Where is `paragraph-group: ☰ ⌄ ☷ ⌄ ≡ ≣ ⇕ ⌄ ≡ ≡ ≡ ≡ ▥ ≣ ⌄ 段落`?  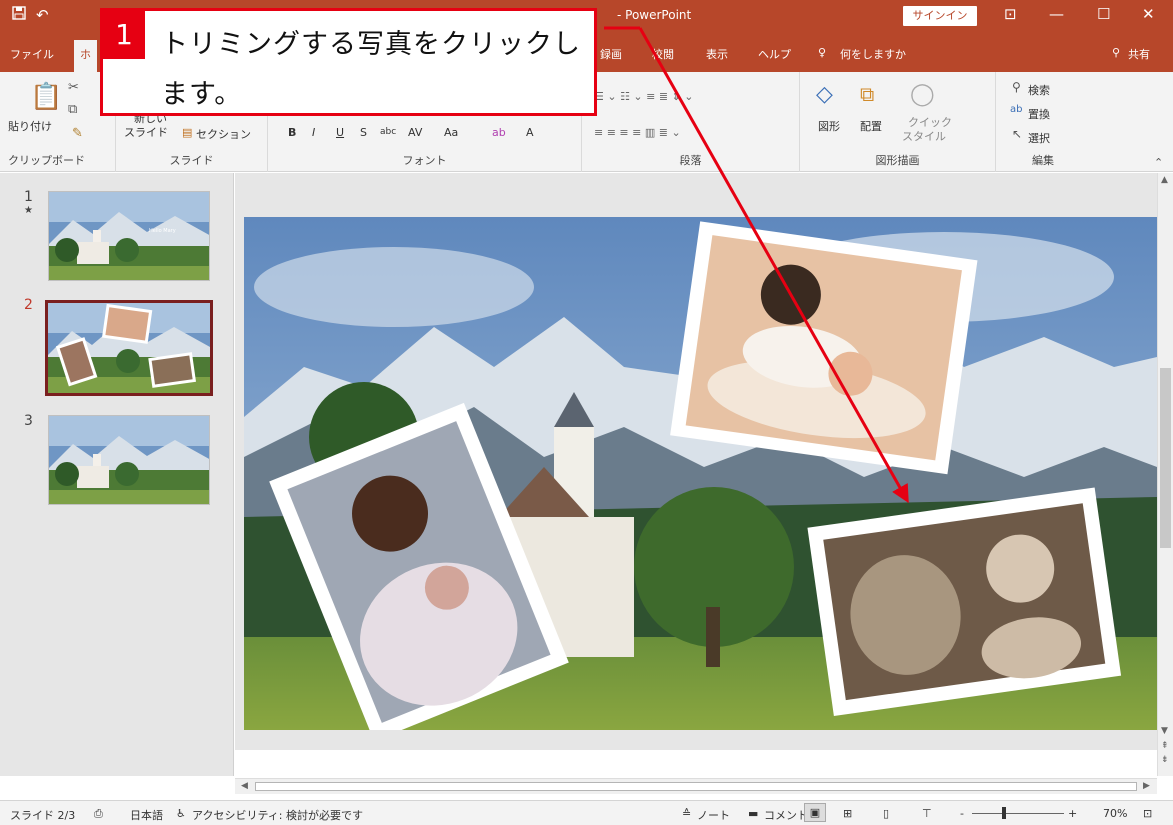 paragraph-group: ☰ ⌄ ☷ ⌄ ≡ ≣ ⇕ ⌄ ≡ ≡ ≡ ≡ ▥ ≣ ⌄ 段落 is located at coordinates (691, 122).